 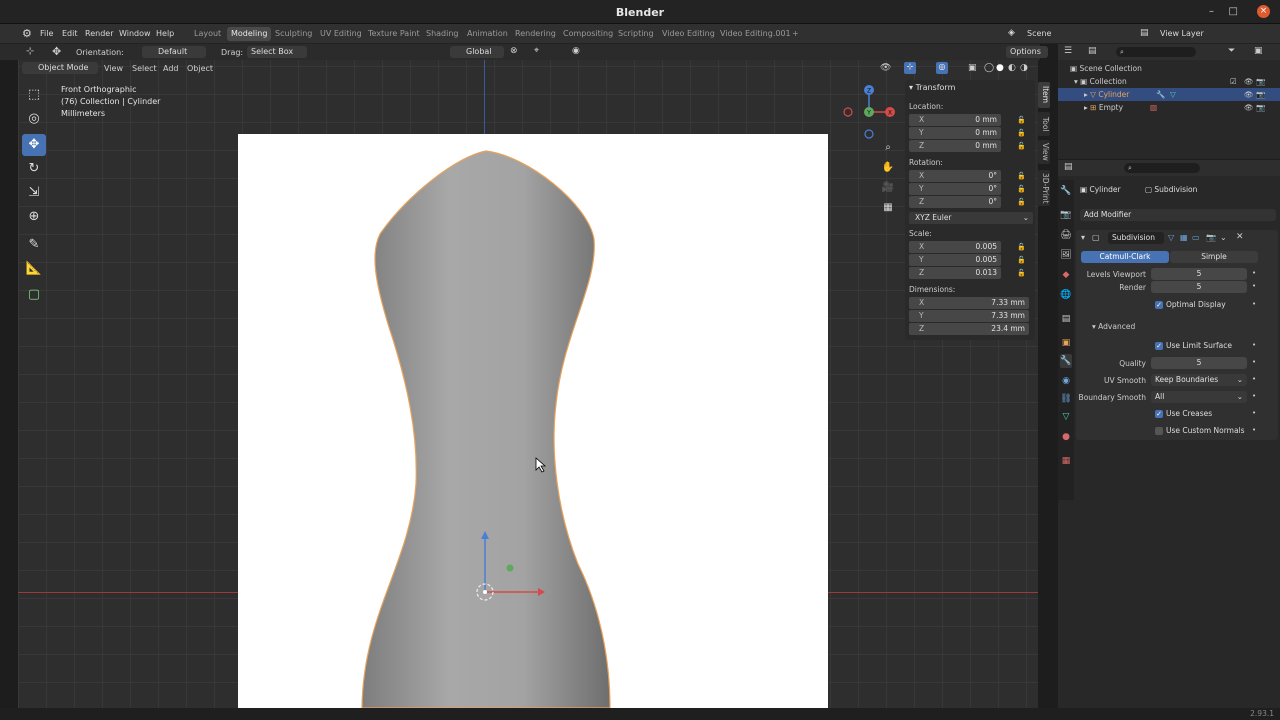 What do you see at coordinates (870, 112) in the screenshot?
I see `navigation-gizmo: Z X Y` at bounding box center [870, 112].